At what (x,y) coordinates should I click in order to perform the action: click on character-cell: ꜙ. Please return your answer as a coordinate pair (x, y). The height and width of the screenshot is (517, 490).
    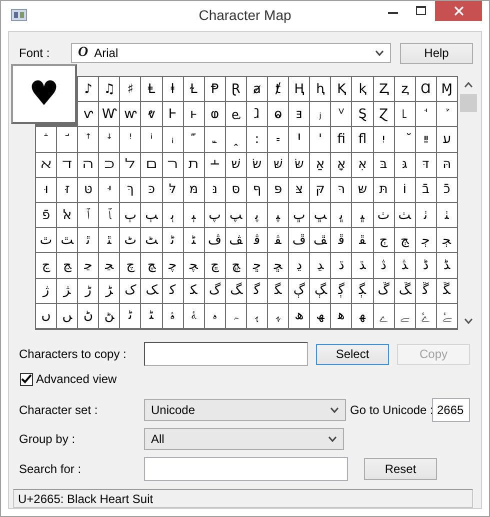
    Looking at the image, I should click on (46, 139).